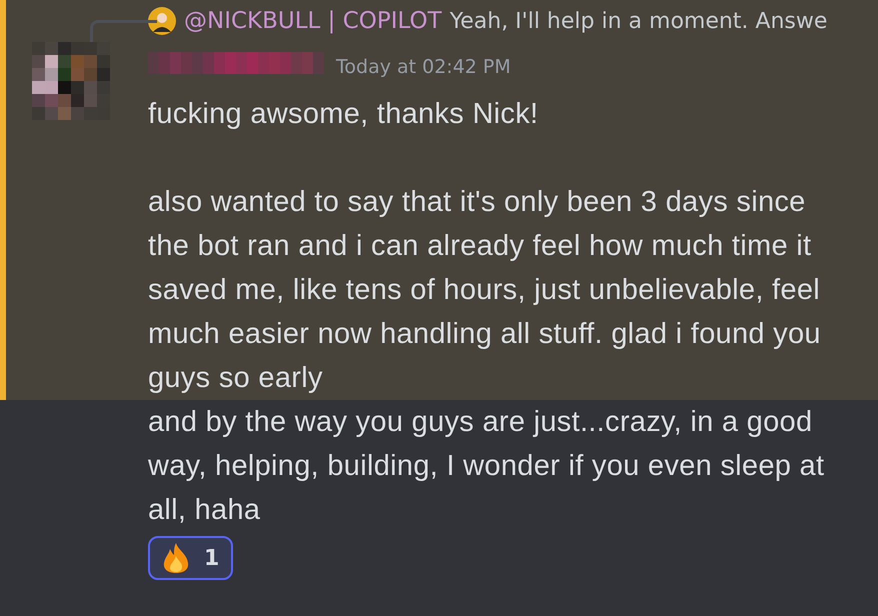 Image resolution: width=878 pixels, height=616 pixels. Describe the element at coordinates (423, 67) in the screenshot. I see `timestamp: Today at 02:42 PM` at that location.